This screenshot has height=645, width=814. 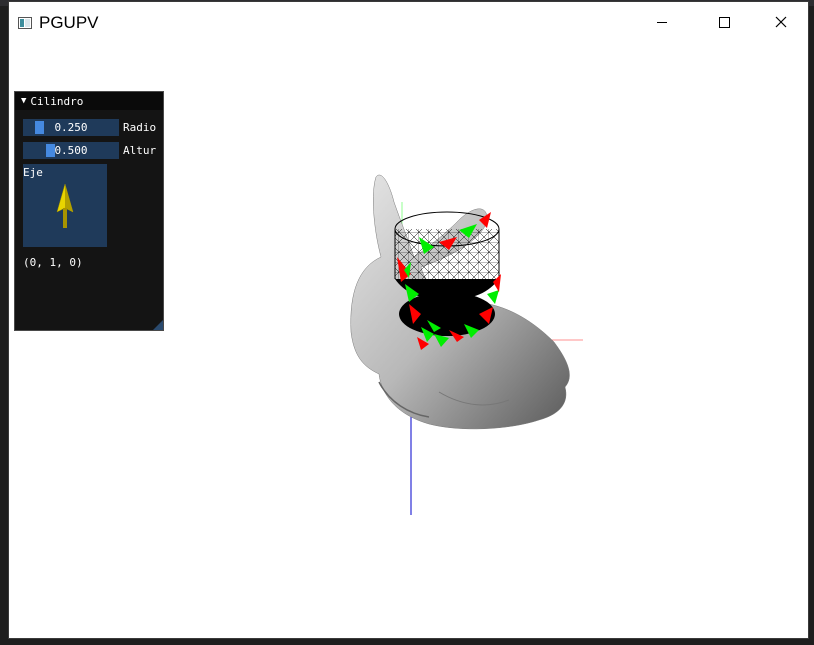 I want to click on axis-value: (0, 1, 0), so click(x=53, y=262).